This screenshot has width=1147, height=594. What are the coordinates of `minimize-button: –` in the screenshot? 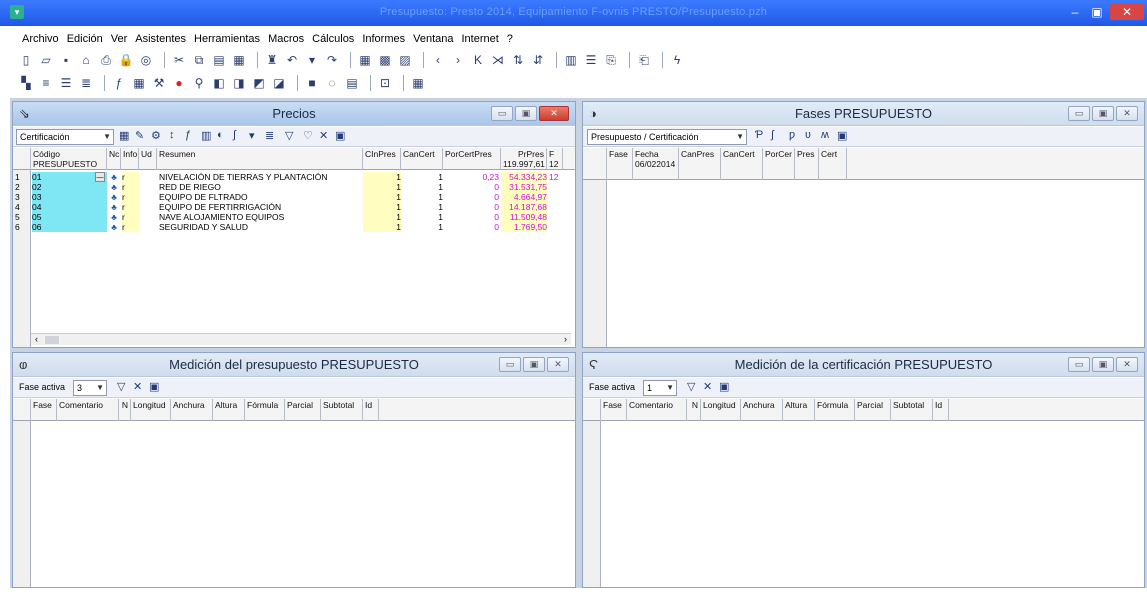 It's located at (1075, 12).